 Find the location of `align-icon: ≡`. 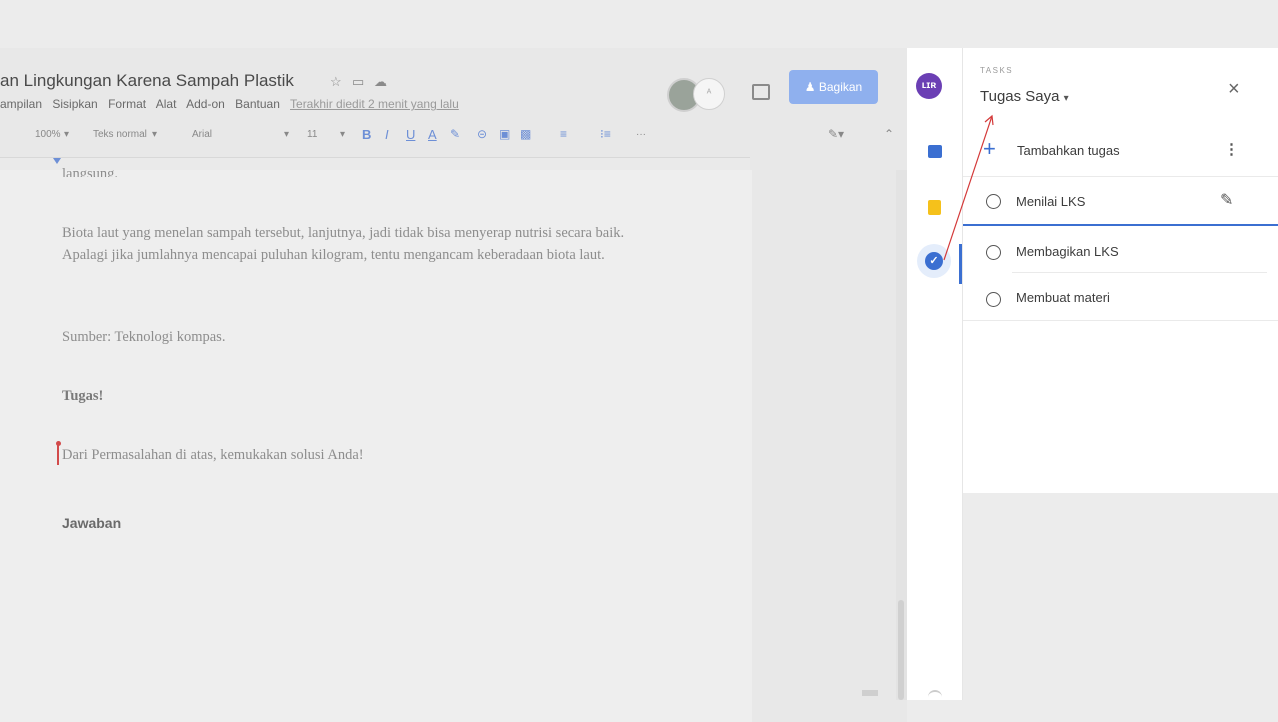

align-icon: ≡ is located at coordinates (563, 134).